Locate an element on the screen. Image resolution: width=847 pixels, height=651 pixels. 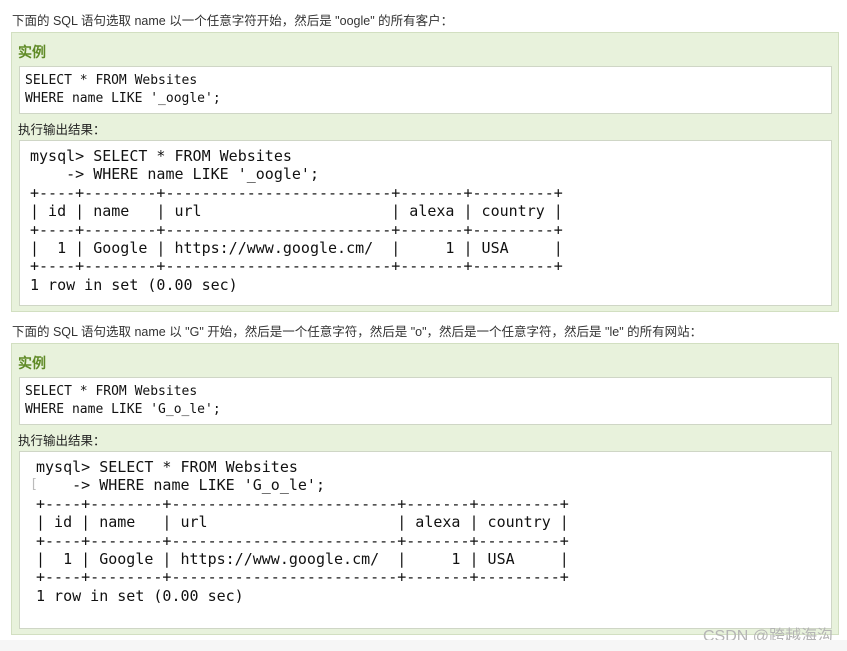
result-label-1: 执行输出结果： is located at coordinates (62, 130).